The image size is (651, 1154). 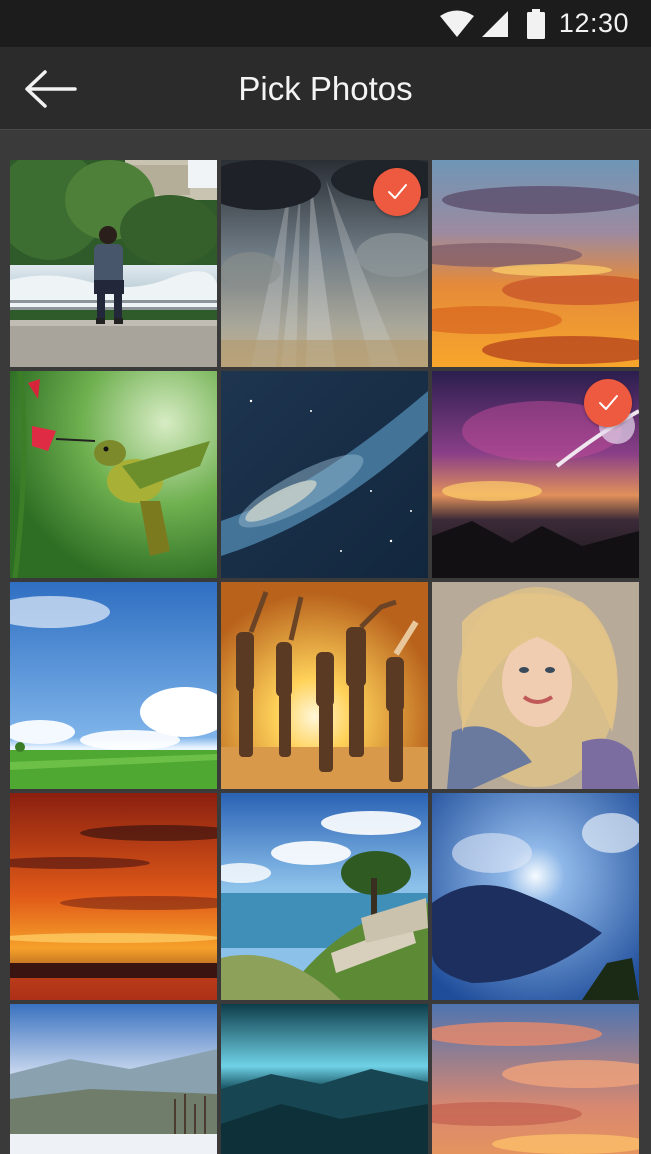 I want to click on photo-tile-snowy-valley, so click(x=113, y=1079).